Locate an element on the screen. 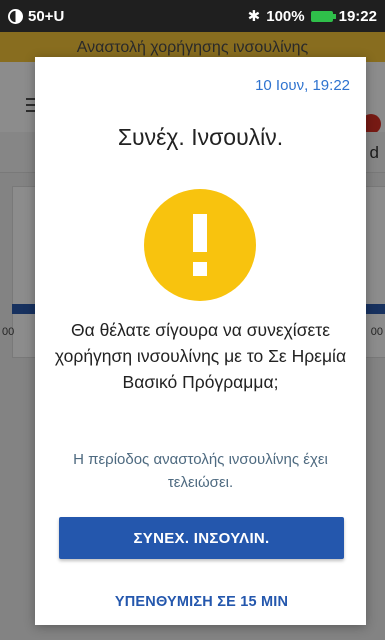  status-right: ✱ 100% 19:22 is located at coordinates (316, 16).